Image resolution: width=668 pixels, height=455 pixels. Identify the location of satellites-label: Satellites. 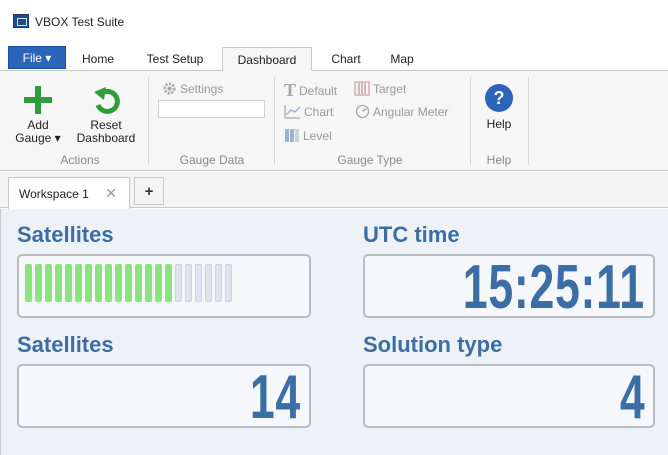
(65, 344).